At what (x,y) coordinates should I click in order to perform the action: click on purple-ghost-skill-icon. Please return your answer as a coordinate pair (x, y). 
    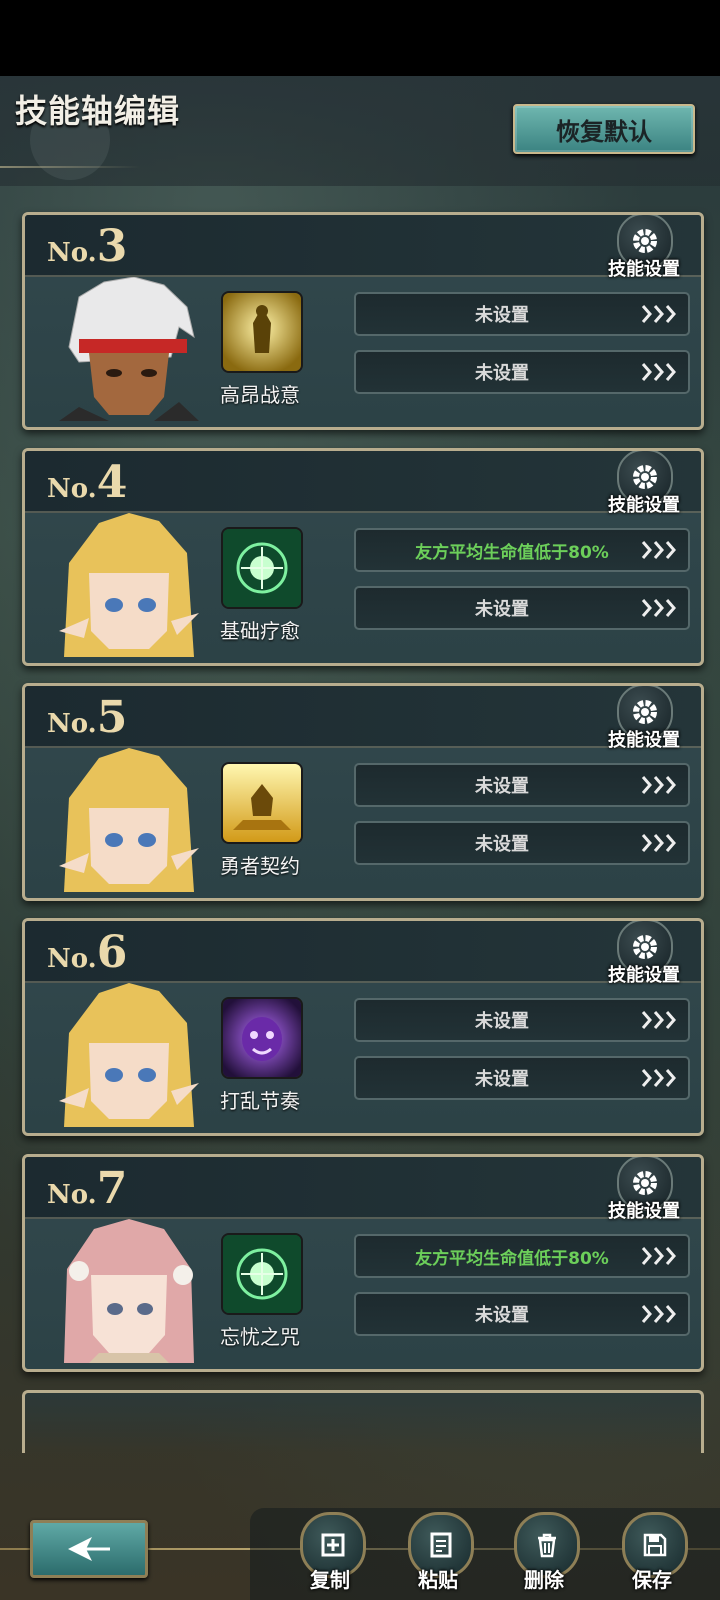
    Looking at the image, I should click on (262, 1038).